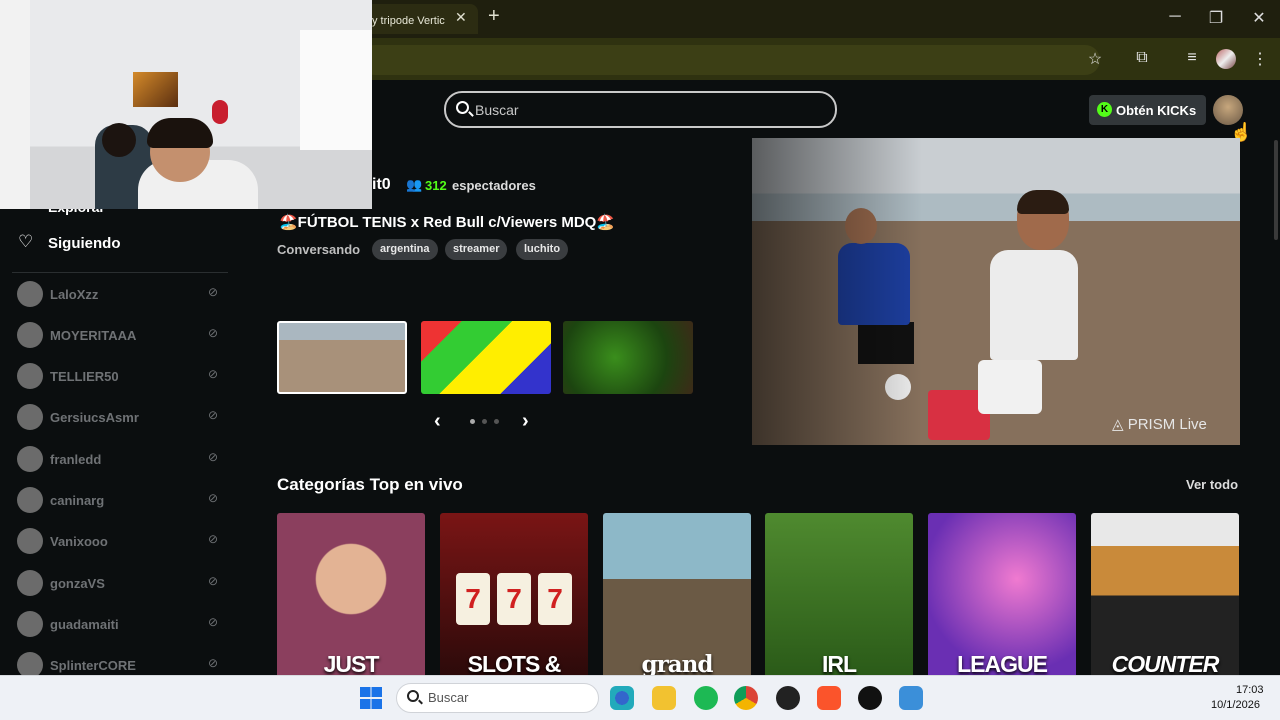 This screenshot has width=1280, height=720. I want to click on following-item: franledd ⊘, so click(119, 466).